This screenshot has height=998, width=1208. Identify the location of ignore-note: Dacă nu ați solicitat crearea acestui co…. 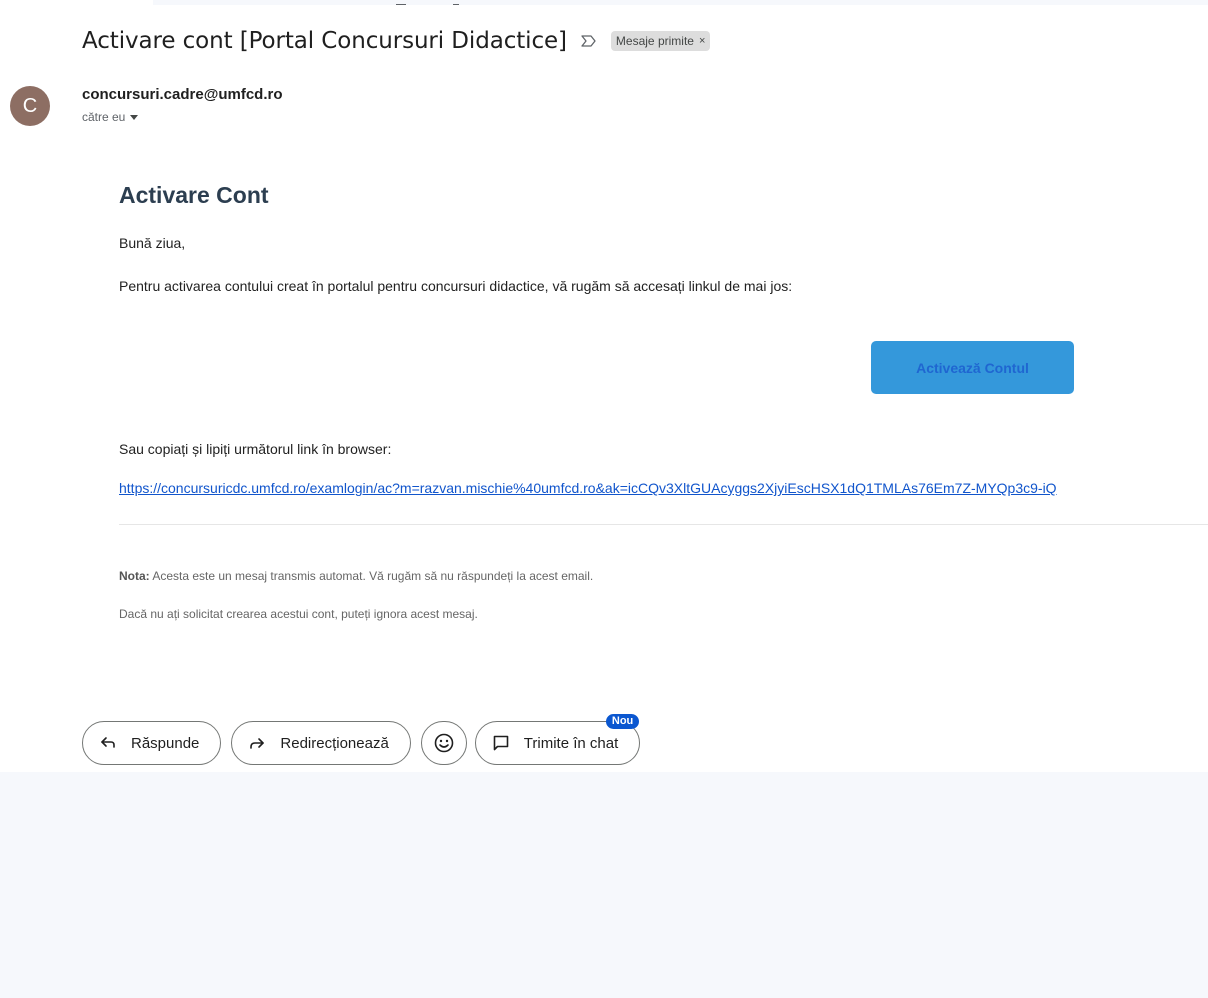
(298, 614).